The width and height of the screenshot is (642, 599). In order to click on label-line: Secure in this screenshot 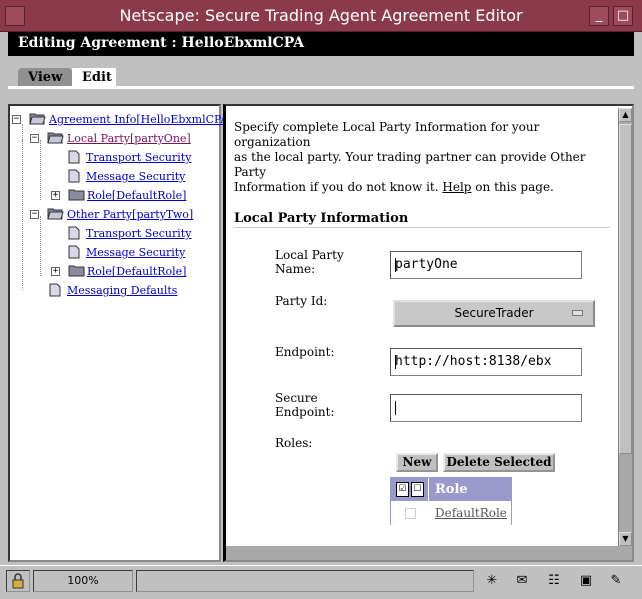, I will do `click(296, 398)`.